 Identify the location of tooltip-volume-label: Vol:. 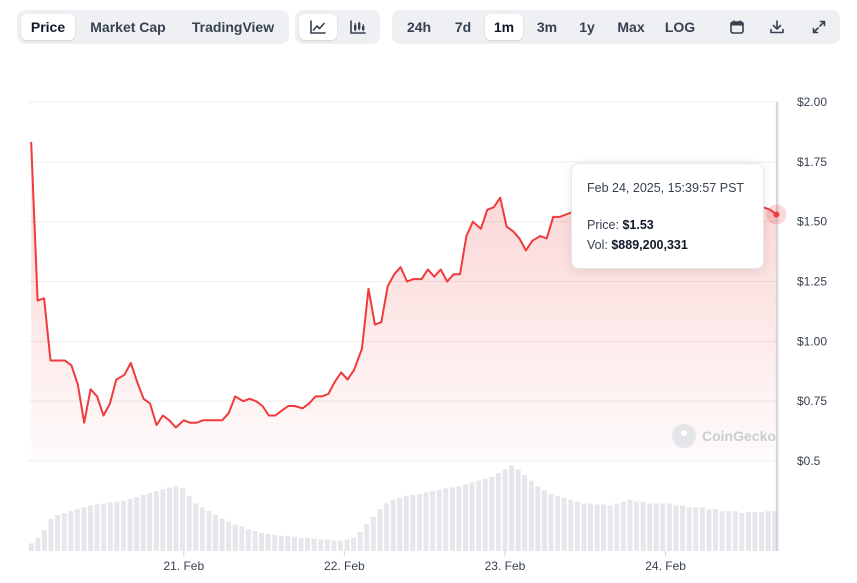
(597, 245).